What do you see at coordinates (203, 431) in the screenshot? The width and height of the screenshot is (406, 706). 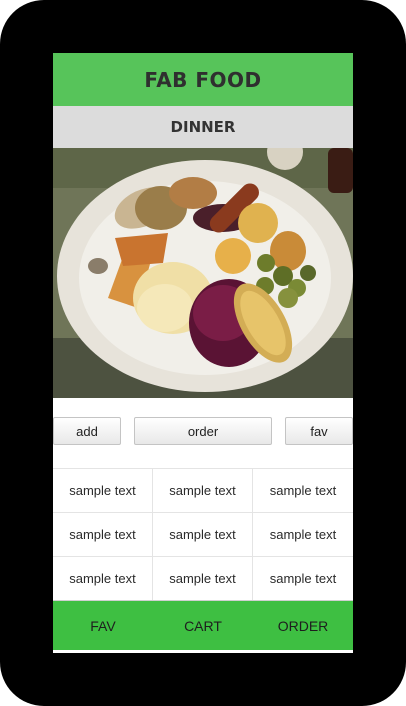 I see `order-button: order` at bounding box center [203, 431].